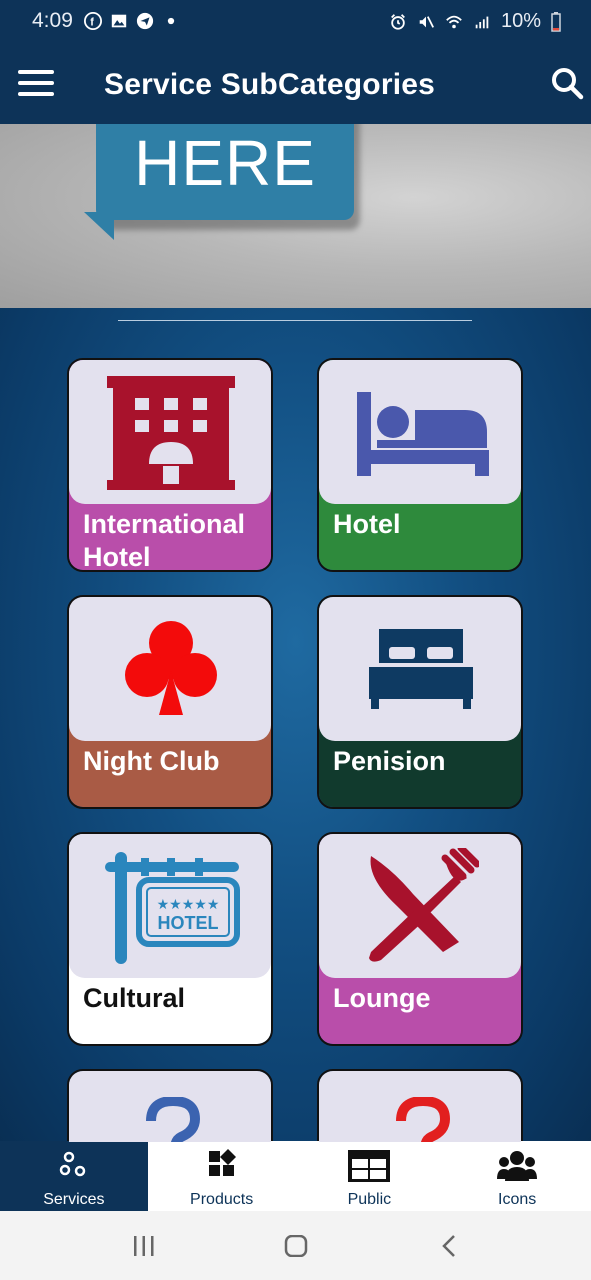  Describe the element at coordinates (398, 21) in the screenshot. I see `alarm-icon` at that location.